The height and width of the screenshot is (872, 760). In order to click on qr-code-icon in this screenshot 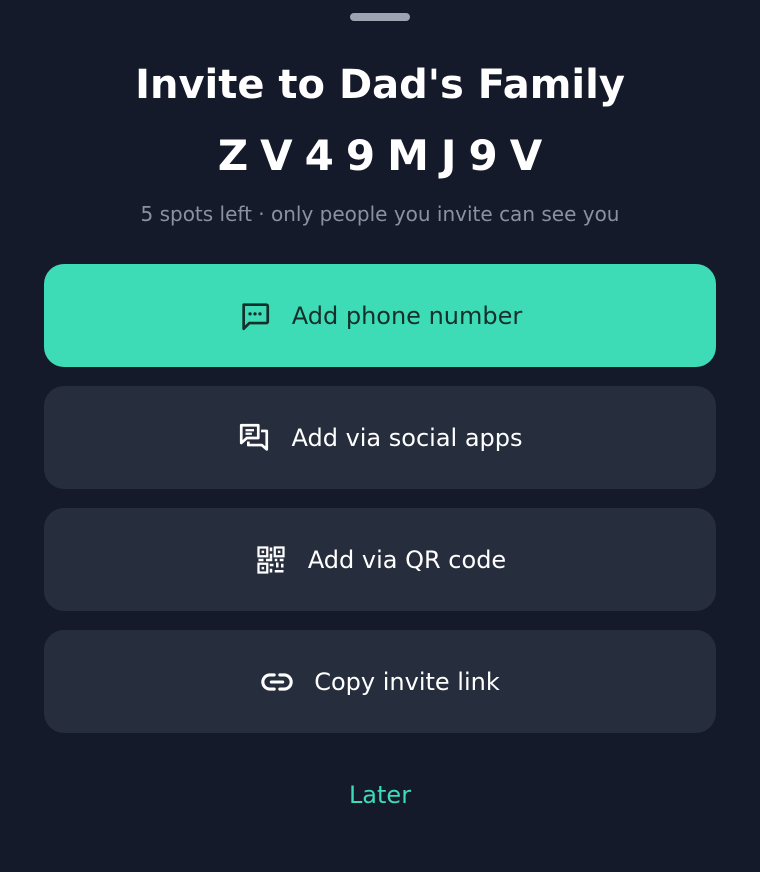, I will do `click(271, 560)`.